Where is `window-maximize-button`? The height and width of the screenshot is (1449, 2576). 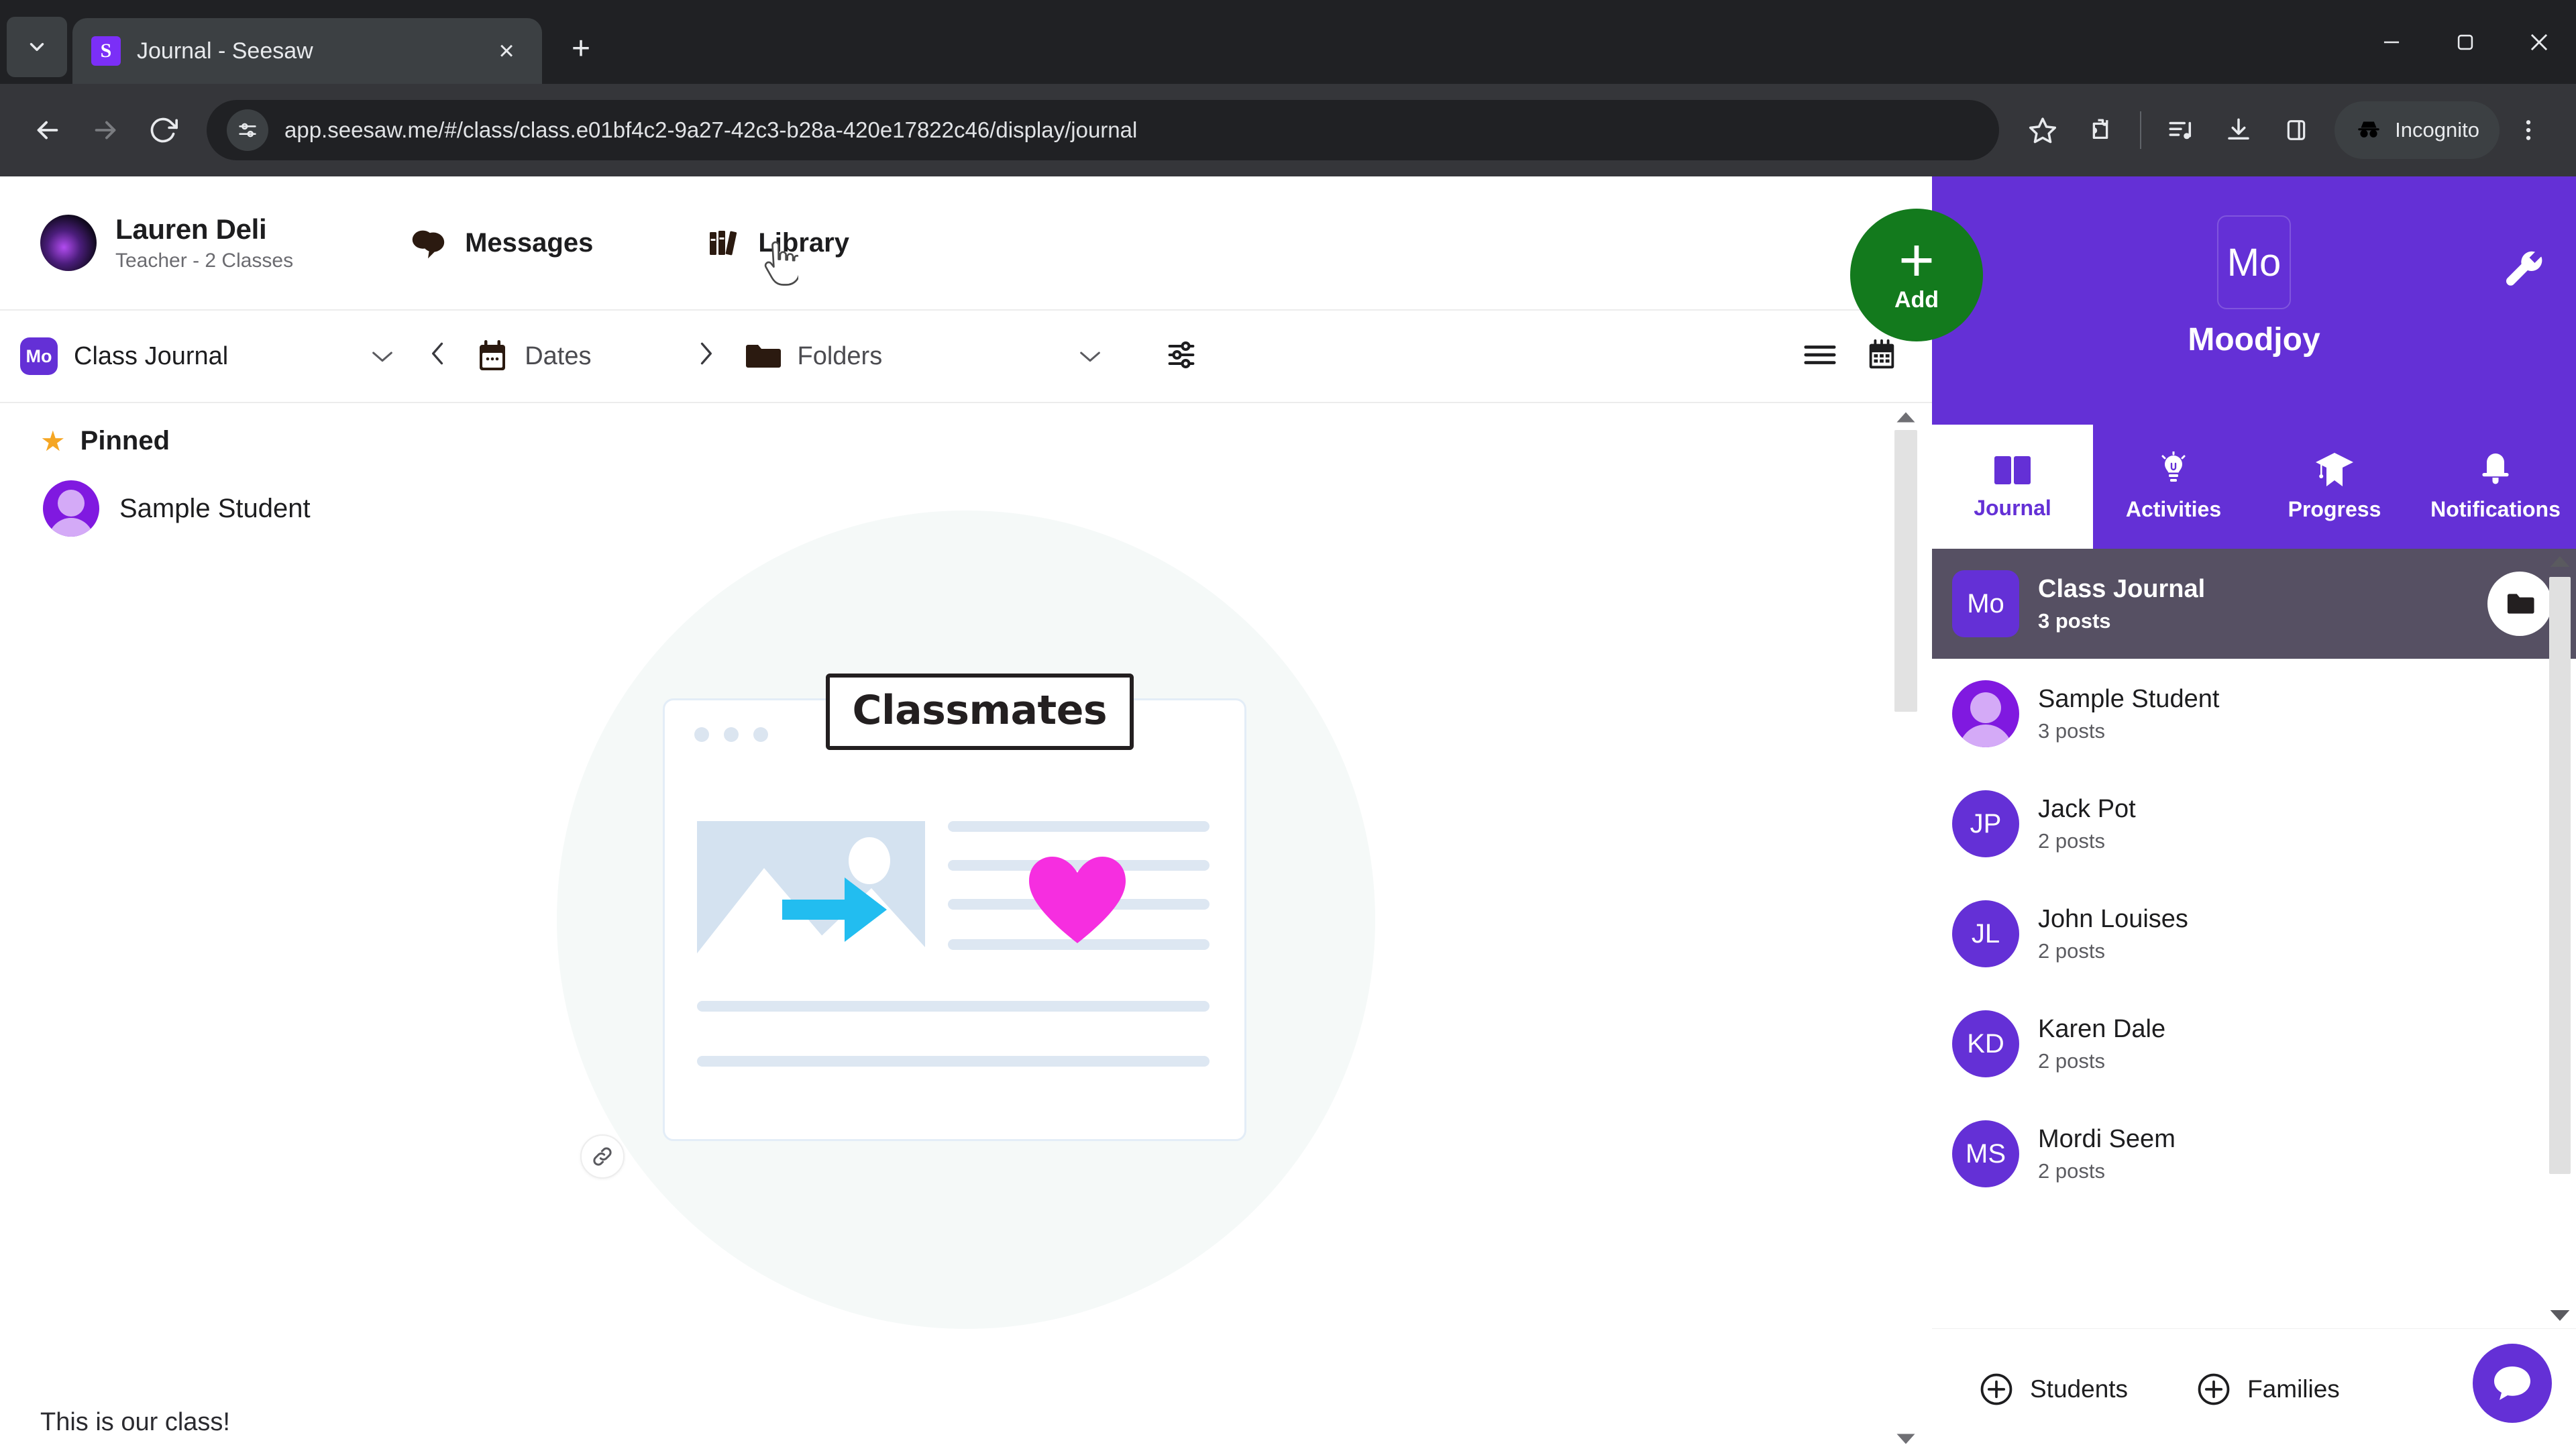
window-maximize-button is located at coordinates (2465, 42).